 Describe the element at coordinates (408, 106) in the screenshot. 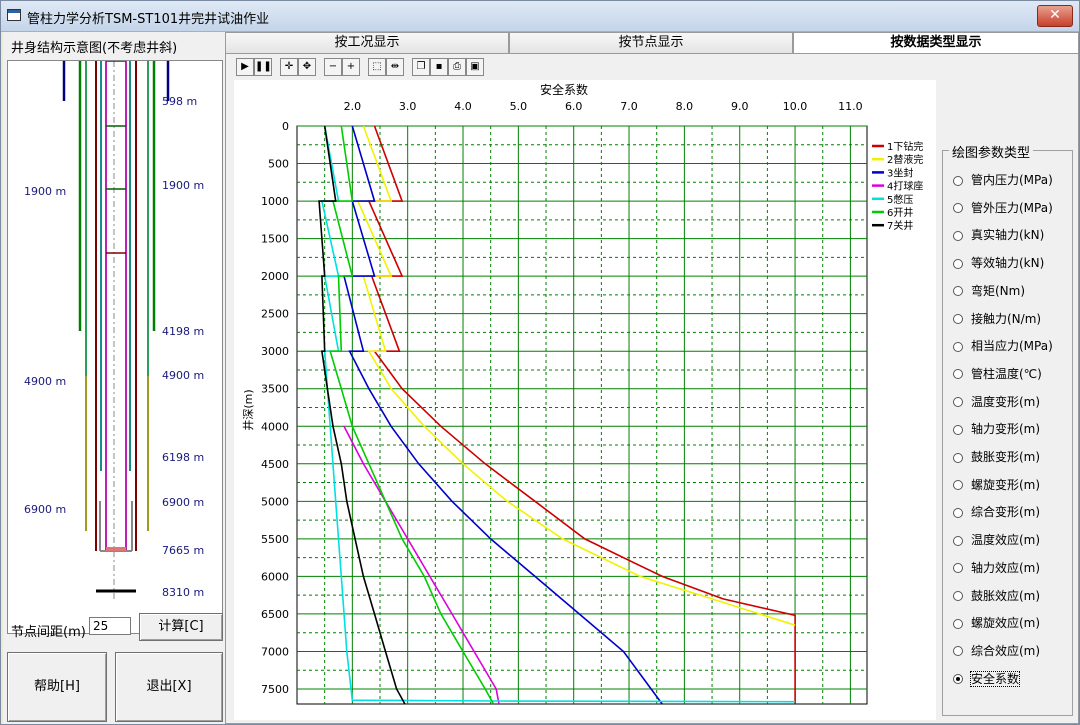

I see `x-tick-label: 3.0` at that location.